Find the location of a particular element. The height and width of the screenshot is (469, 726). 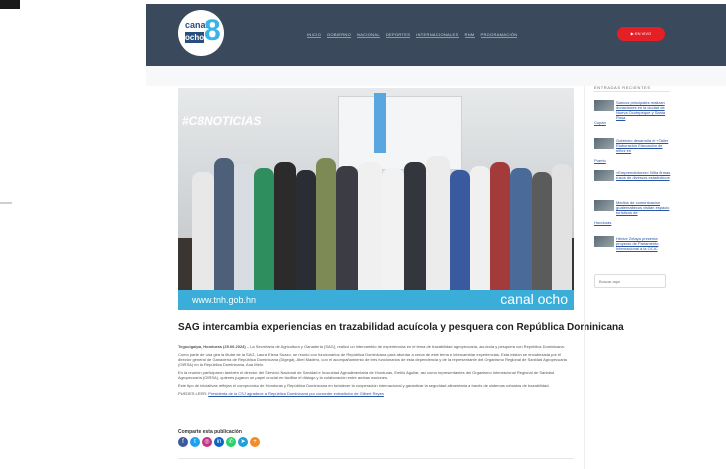

instagram-share-icon: ◎ is located at coordinates (207, 442).